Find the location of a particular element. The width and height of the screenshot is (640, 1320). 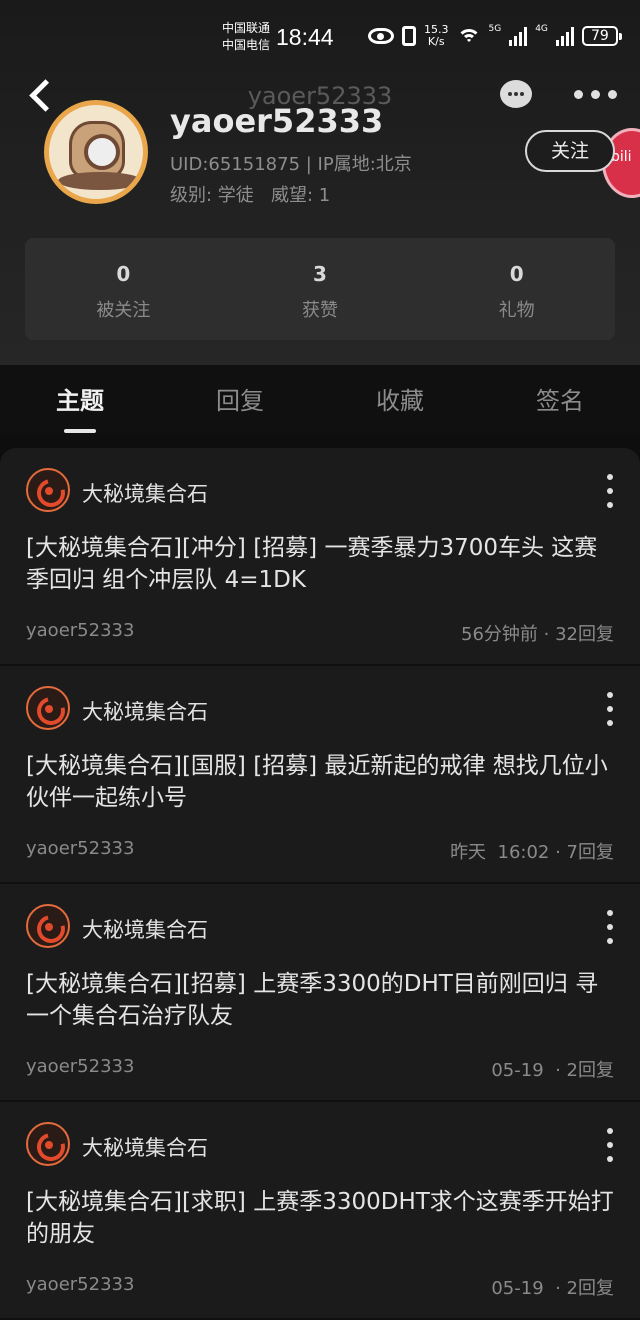

post-meta: 56分钟前 · 32回复 is located at coordinates (537, 634).